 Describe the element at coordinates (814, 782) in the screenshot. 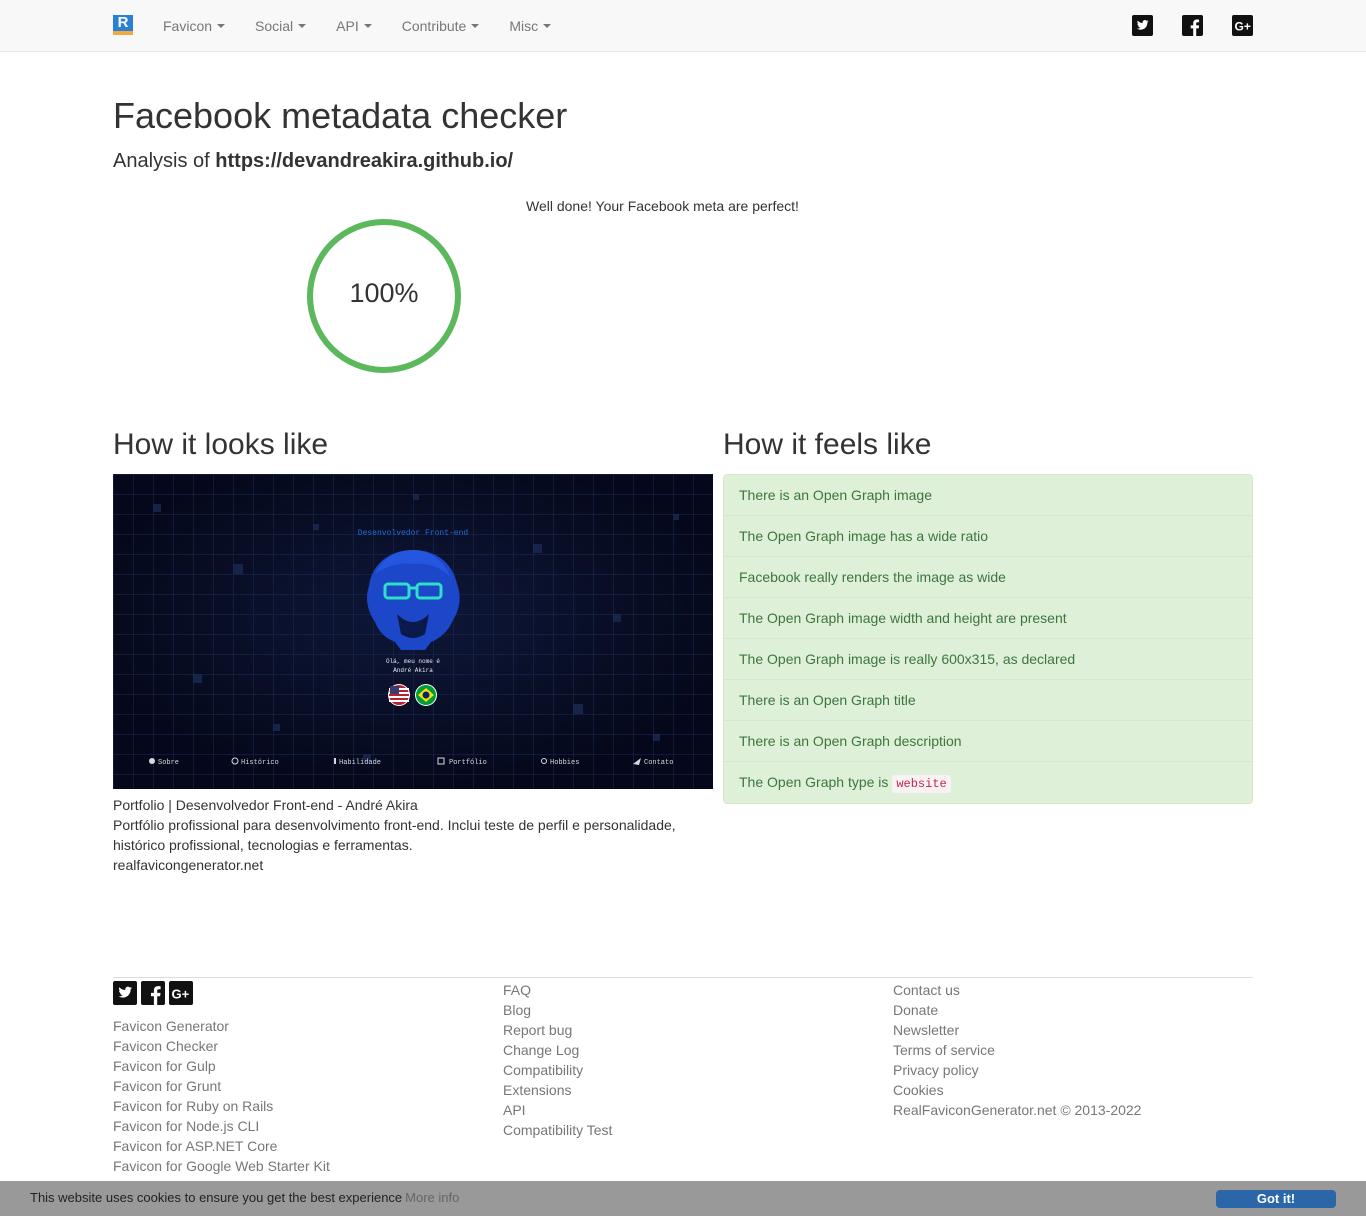

I see `check-text: The Open Graph type is` at that location.